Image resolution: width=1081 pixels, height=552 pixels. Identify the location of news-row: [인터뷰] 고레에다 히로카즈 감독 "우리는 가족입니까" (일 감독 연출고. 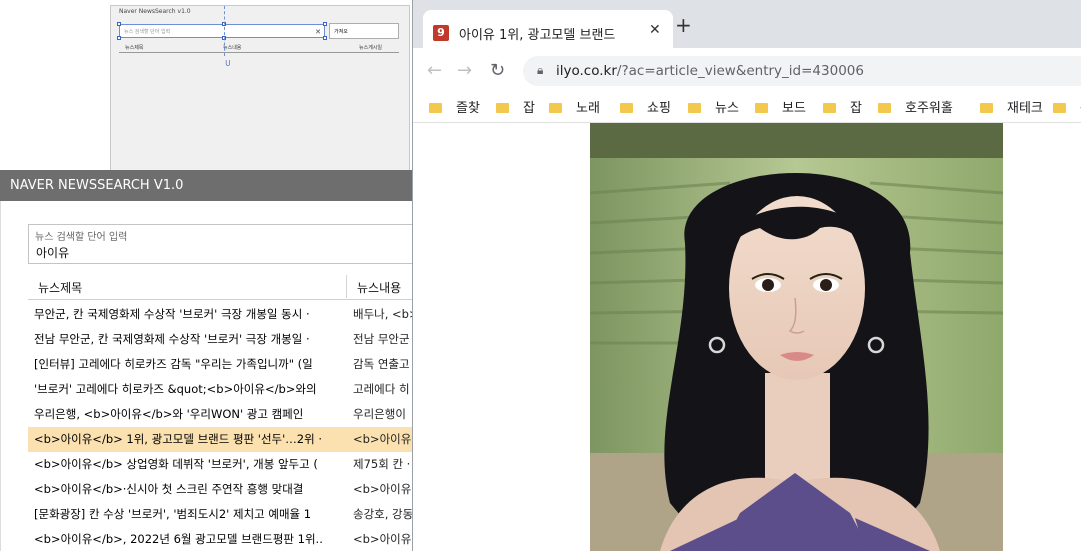
(228, 364).